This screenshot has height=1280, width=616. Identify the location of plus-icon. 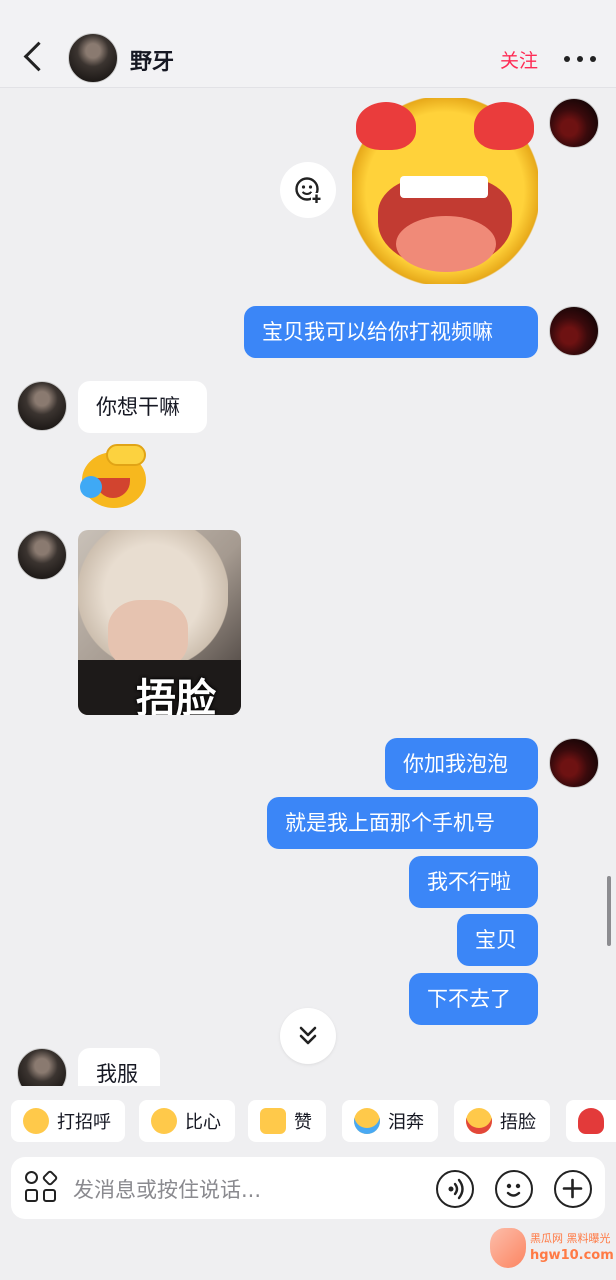
(573, 1189).